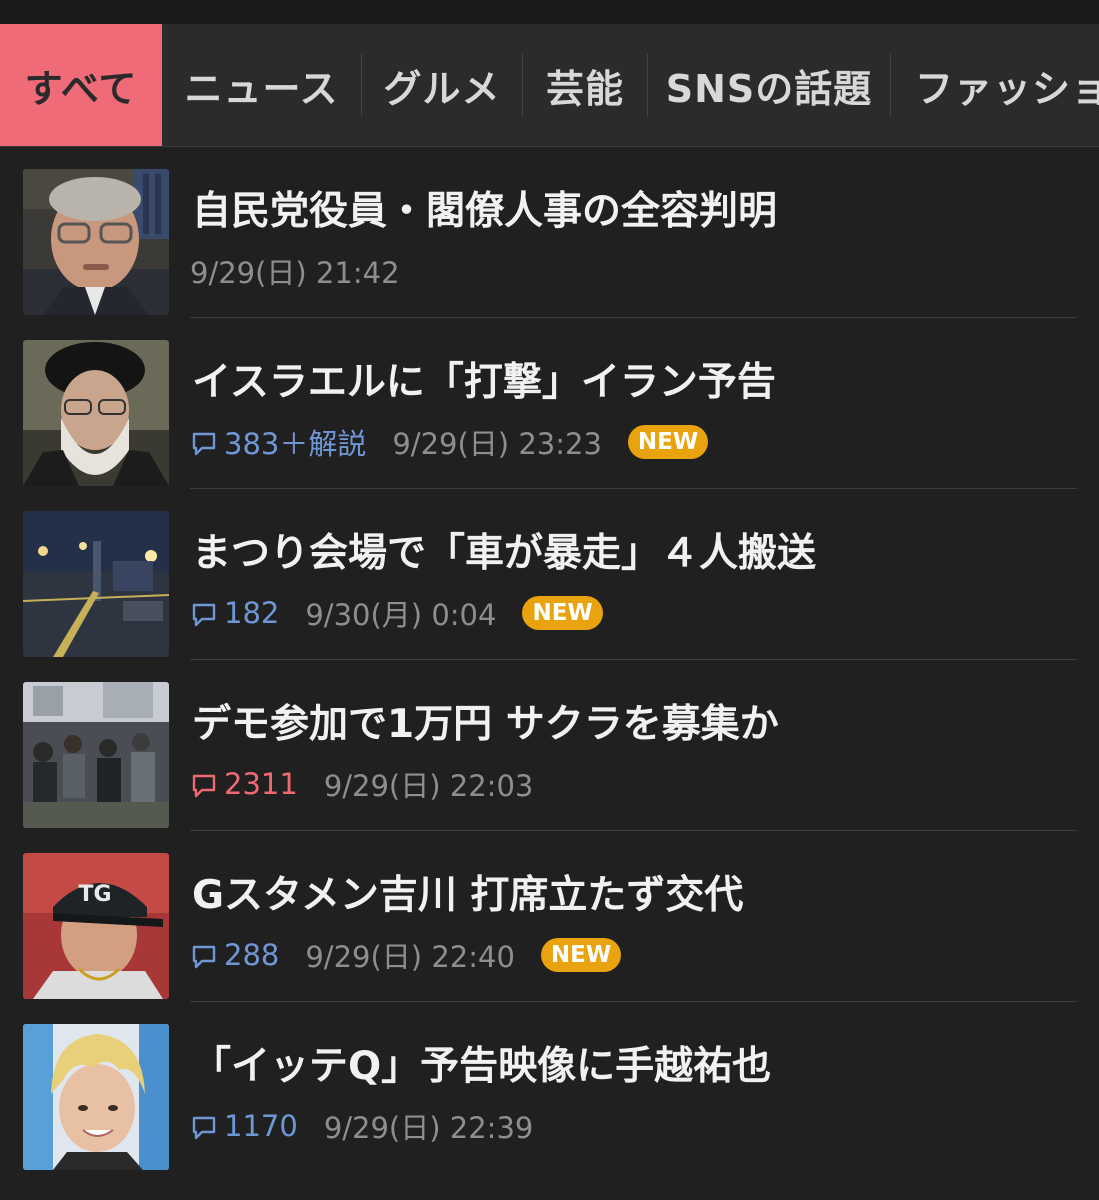 The height and width of the screenshot is (1200, 1099). I want to click on category-tab-bar: すべて ニュース グルメ 芸能 SNSの話題 ファッショ, so click(549, 85).